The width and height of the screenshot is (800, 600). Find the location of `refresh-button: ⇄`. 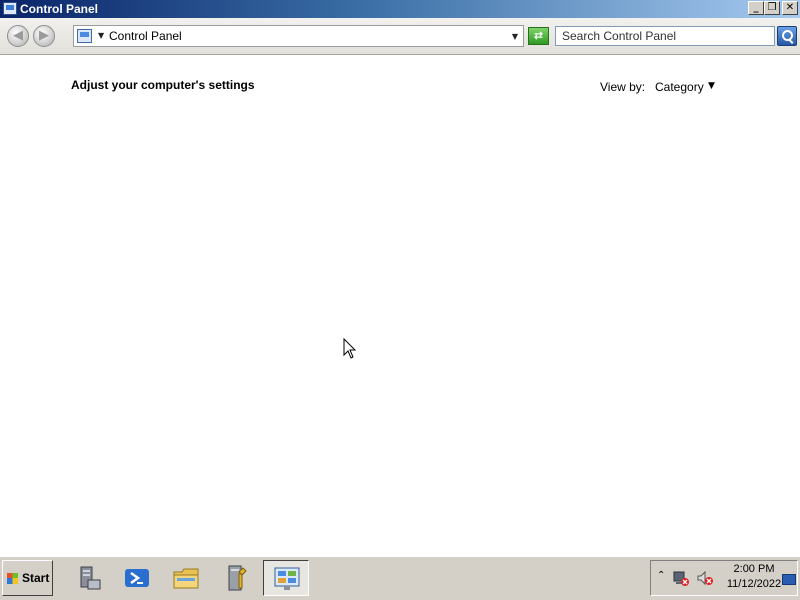

refresh-button: ⇄ is located at coordinates (538, 36).